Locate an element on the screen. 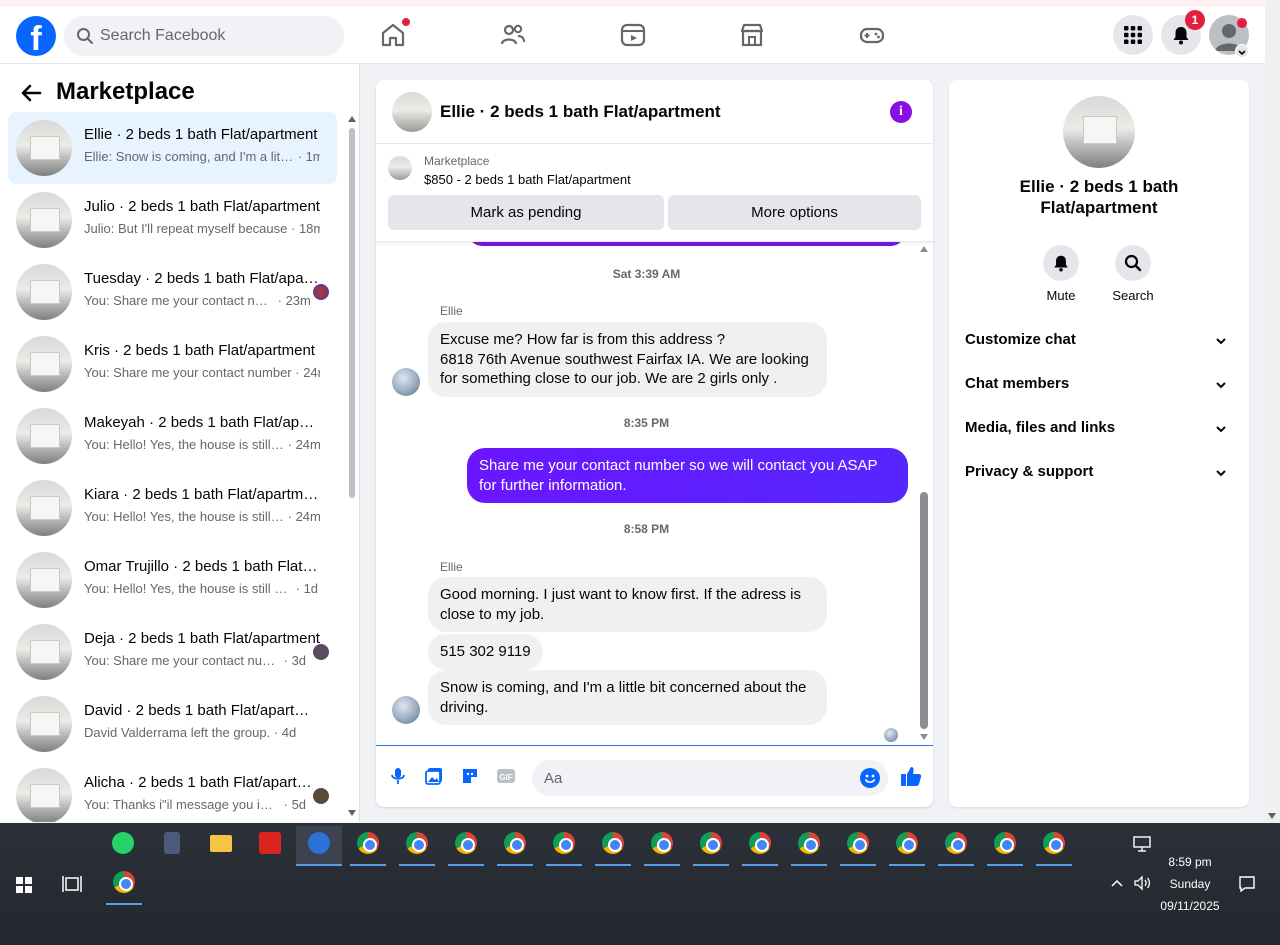 Image resolution: width=1280 pixels, height=945 pixels. clock-date: 09/11/2025 is located at coordinates (1190, 906).